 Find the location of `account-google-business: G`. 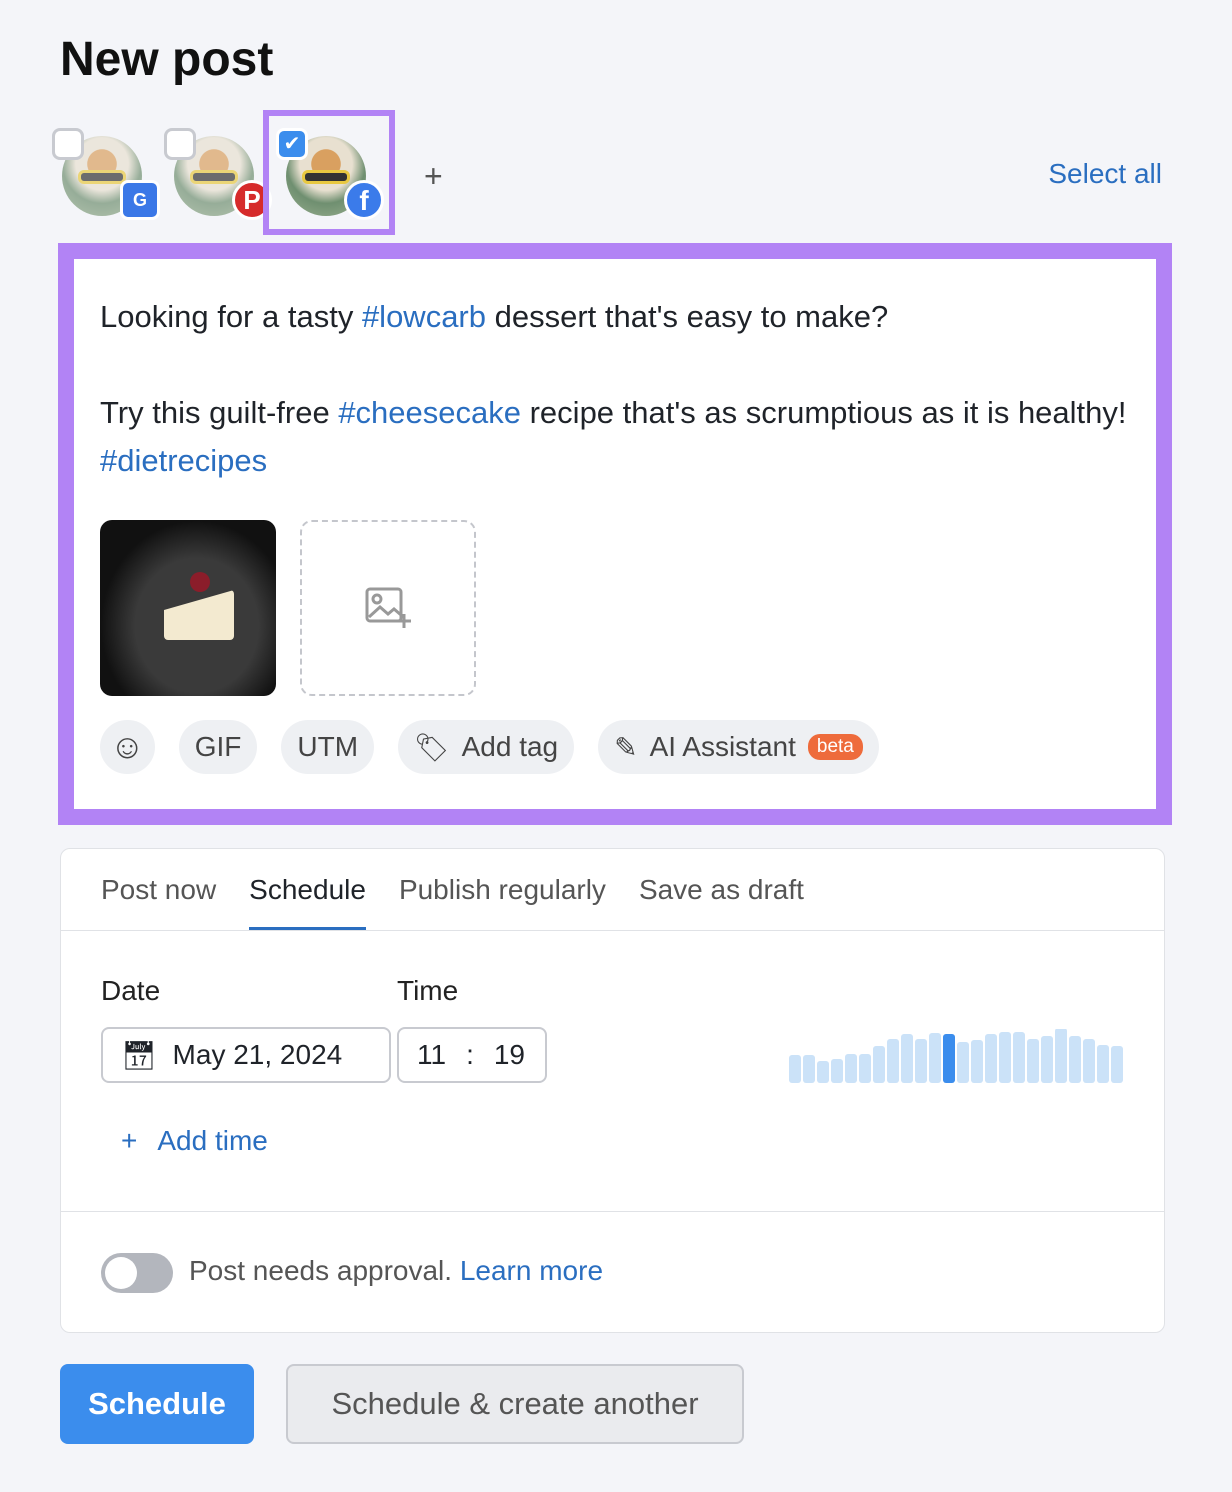

account-google-business: G is located at coordinates (106, 178).